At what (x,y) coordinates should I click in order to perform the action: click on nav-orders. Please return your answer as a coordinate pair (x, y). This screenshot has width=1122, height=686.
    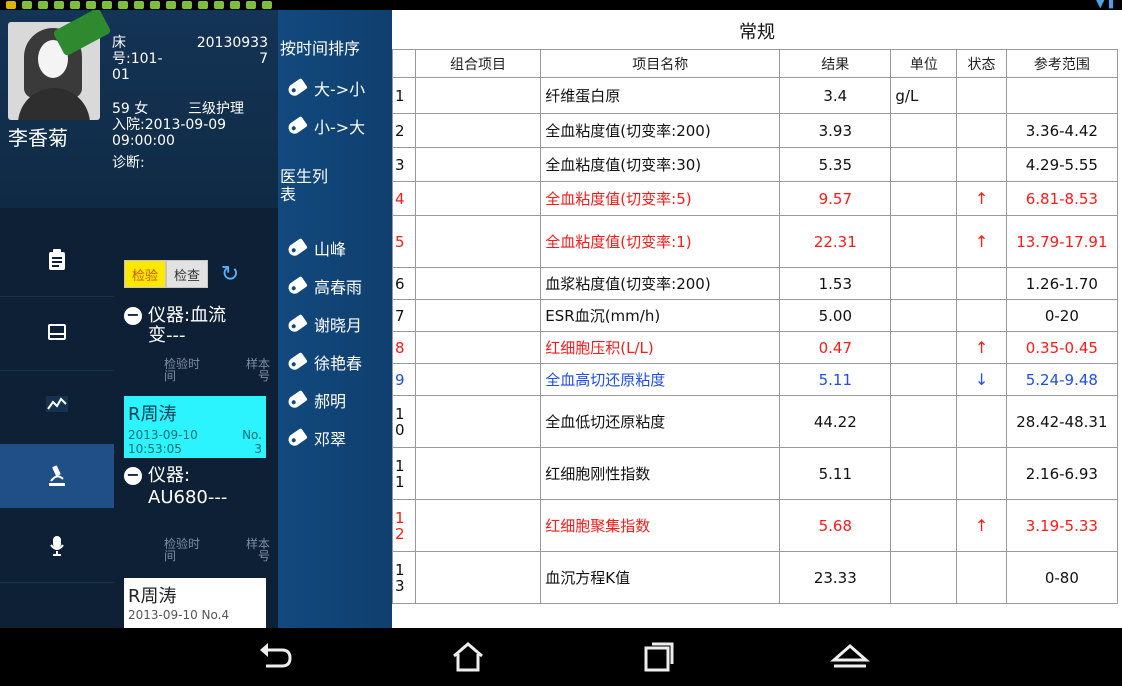
    Looking at the image, I should click on (57, 260).